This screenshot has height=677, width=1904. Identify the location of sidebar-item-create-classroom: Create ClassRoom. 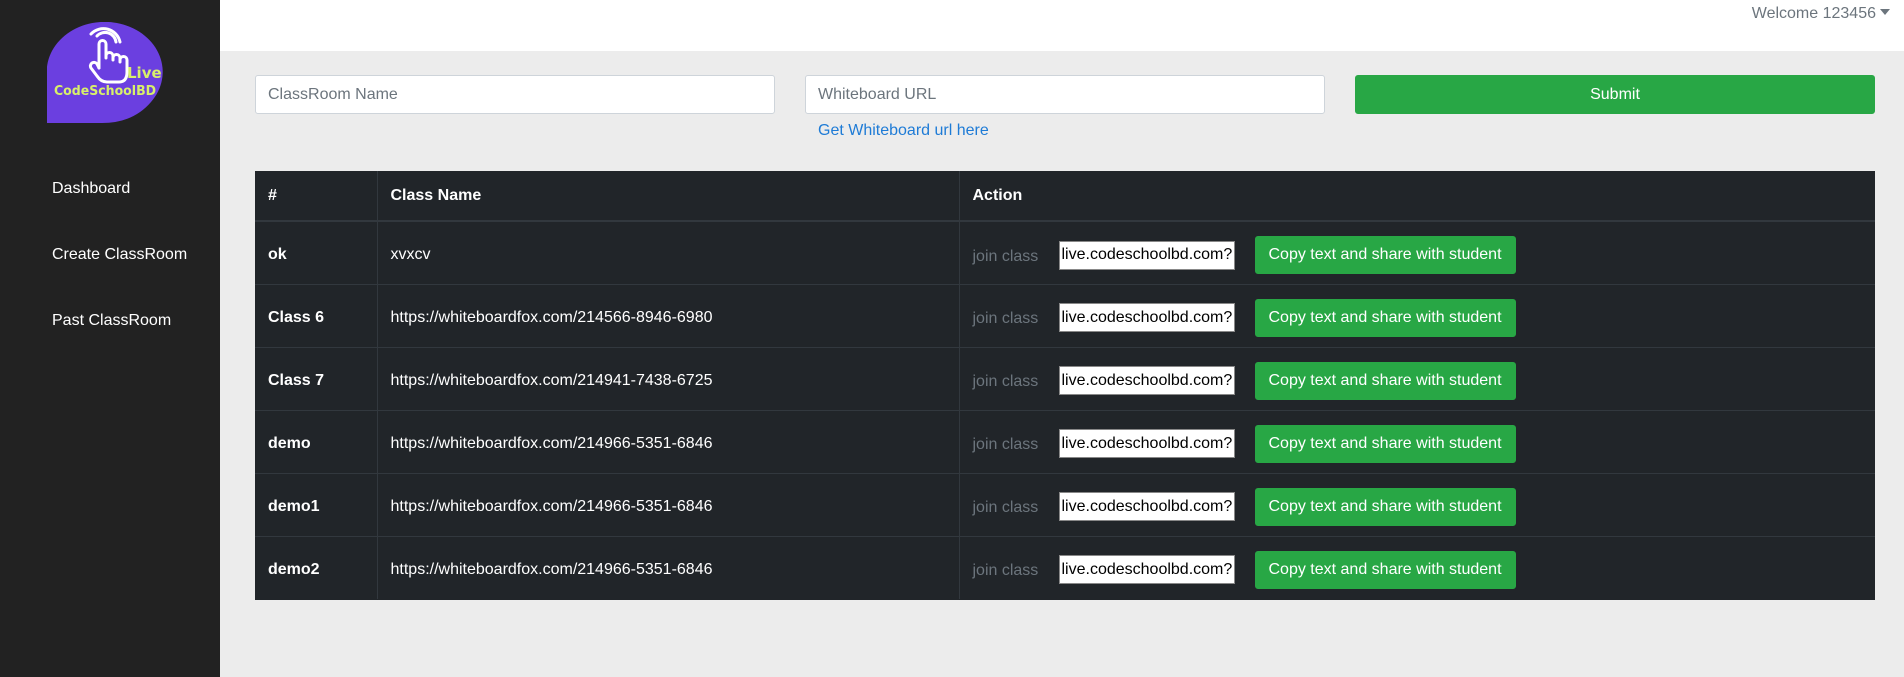
(119, 255).